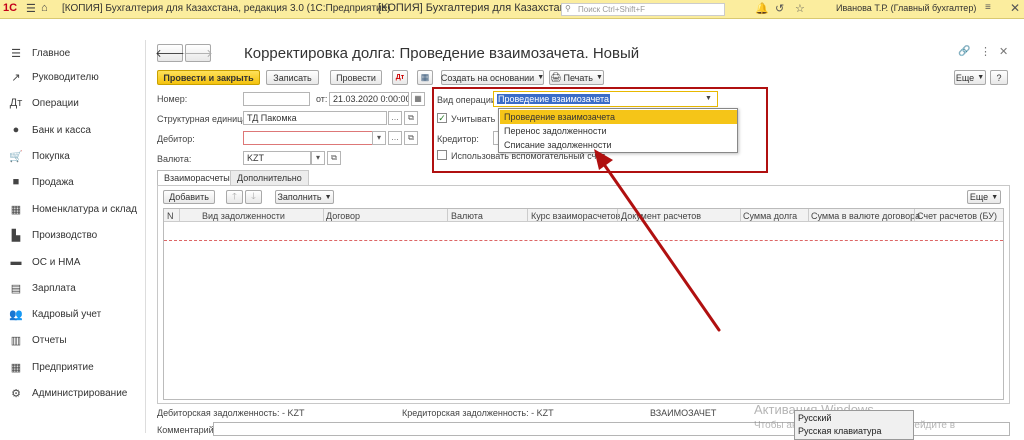 The width and height of the screenshot is (1024, 440). I want to click on annotation-arrow-line, so click(660, 245).